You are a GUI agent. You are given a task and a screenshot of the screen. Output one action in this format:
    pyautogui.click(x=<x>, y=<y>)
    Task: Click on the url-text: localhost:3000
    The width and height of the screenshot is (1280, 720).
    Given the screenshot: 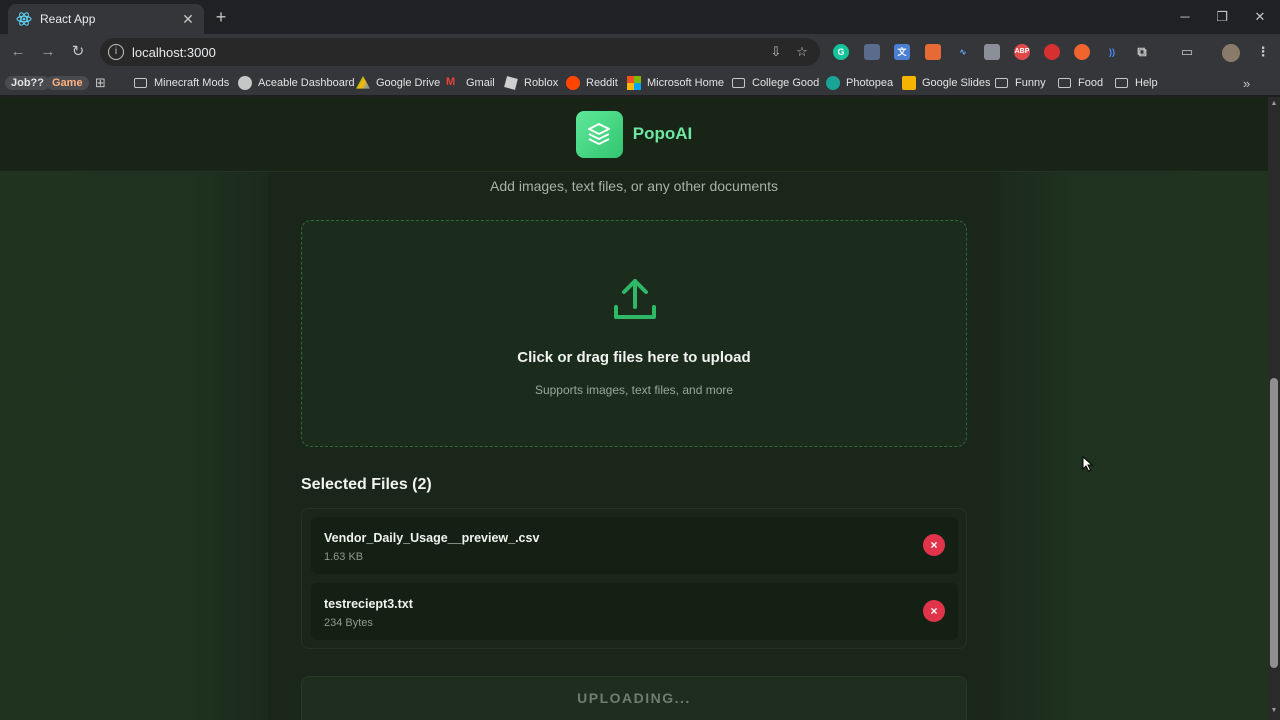 What is the action you would take?
    pyautogui.click(x=450, y=52)
    